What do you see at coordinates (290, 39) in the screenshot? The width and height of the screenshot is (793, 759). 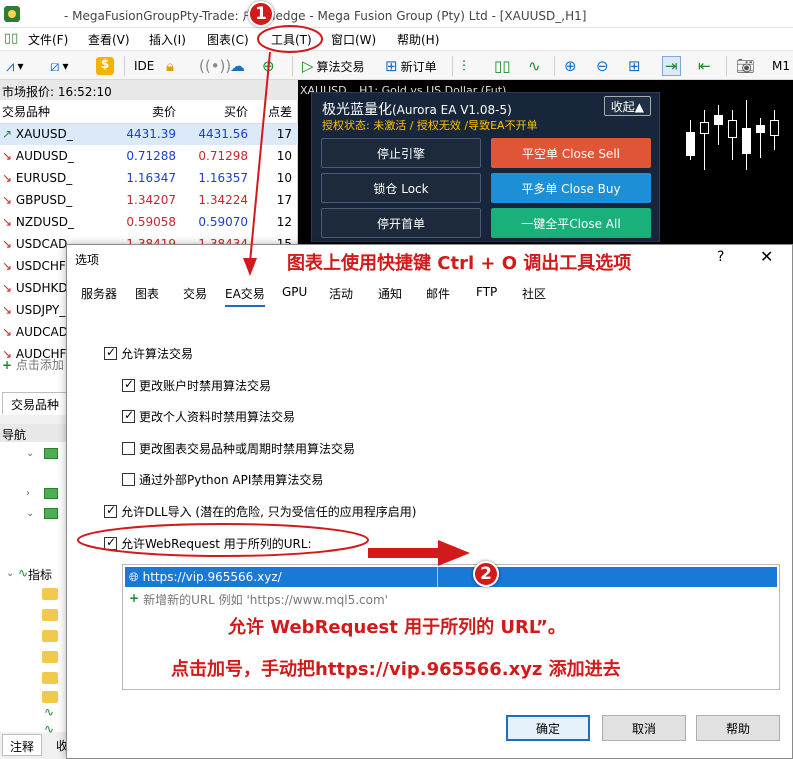 I see `highlight-tools-menu` at bounding box center [290, 39].